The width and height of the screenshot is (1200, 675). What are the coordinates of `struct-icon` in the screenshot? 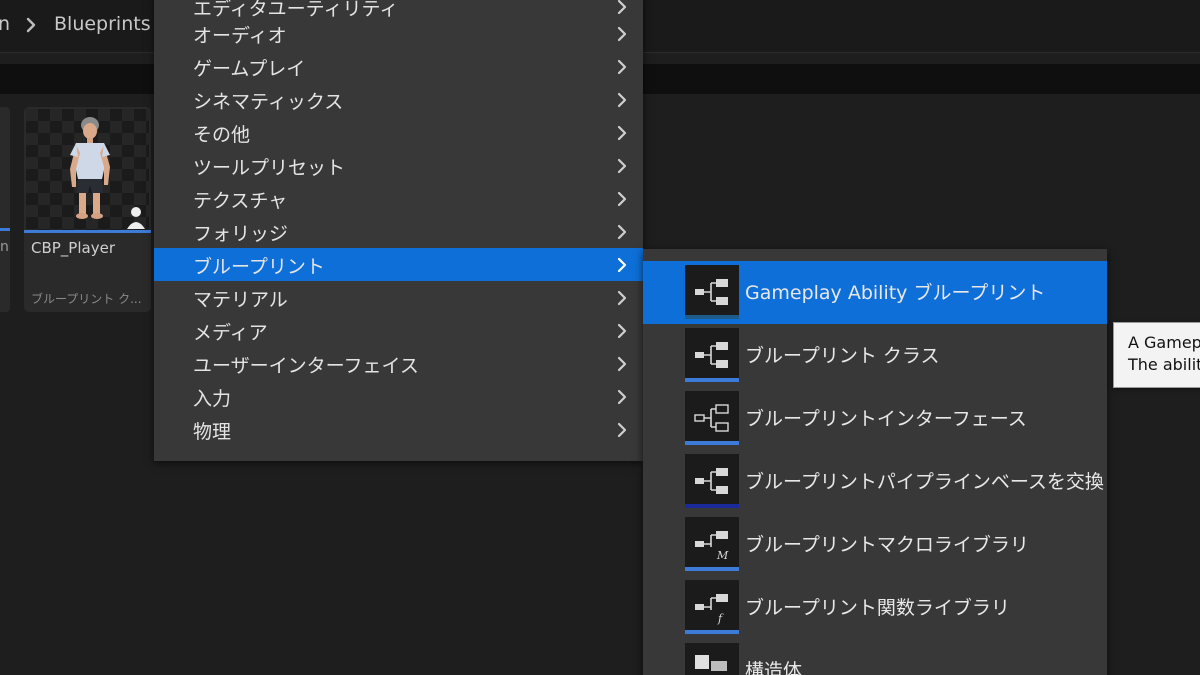 It's located at (712, 659).